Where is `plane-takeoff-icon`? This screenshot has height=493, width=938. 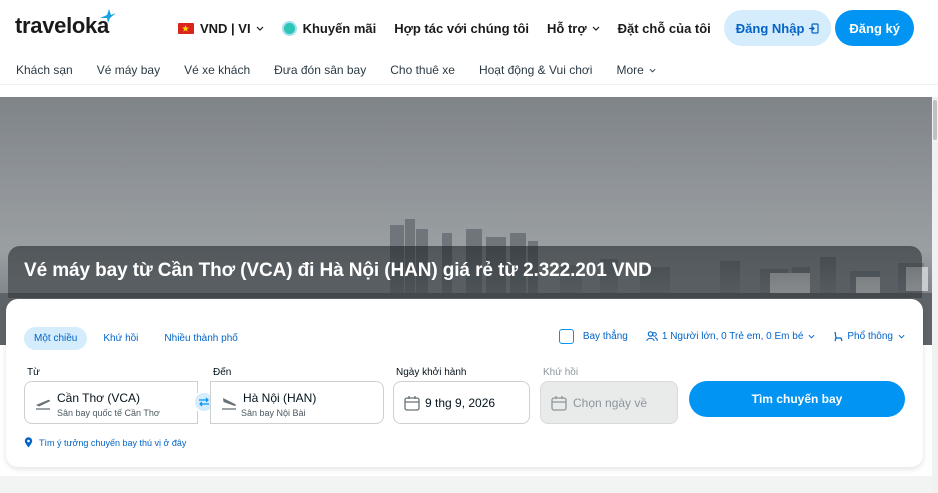 plane-takeoff-icon is located at coordinates (43, 404).